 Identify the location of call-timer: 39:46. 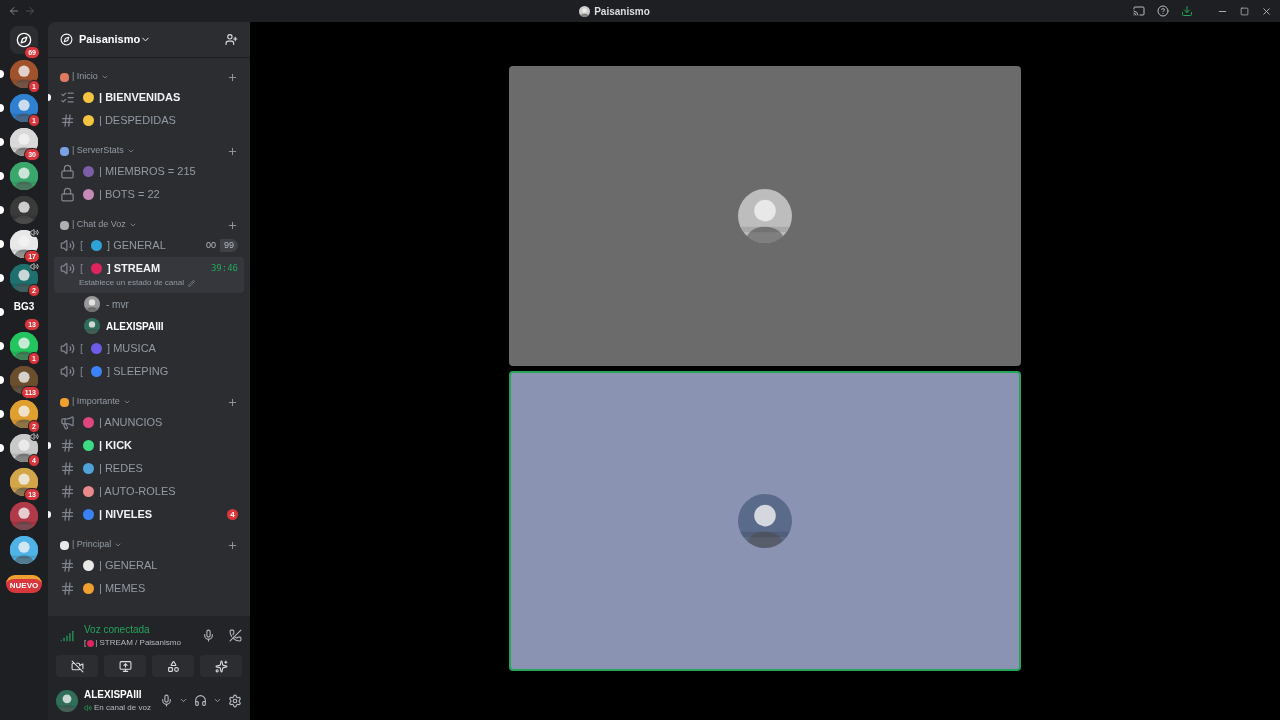
(224, 268).